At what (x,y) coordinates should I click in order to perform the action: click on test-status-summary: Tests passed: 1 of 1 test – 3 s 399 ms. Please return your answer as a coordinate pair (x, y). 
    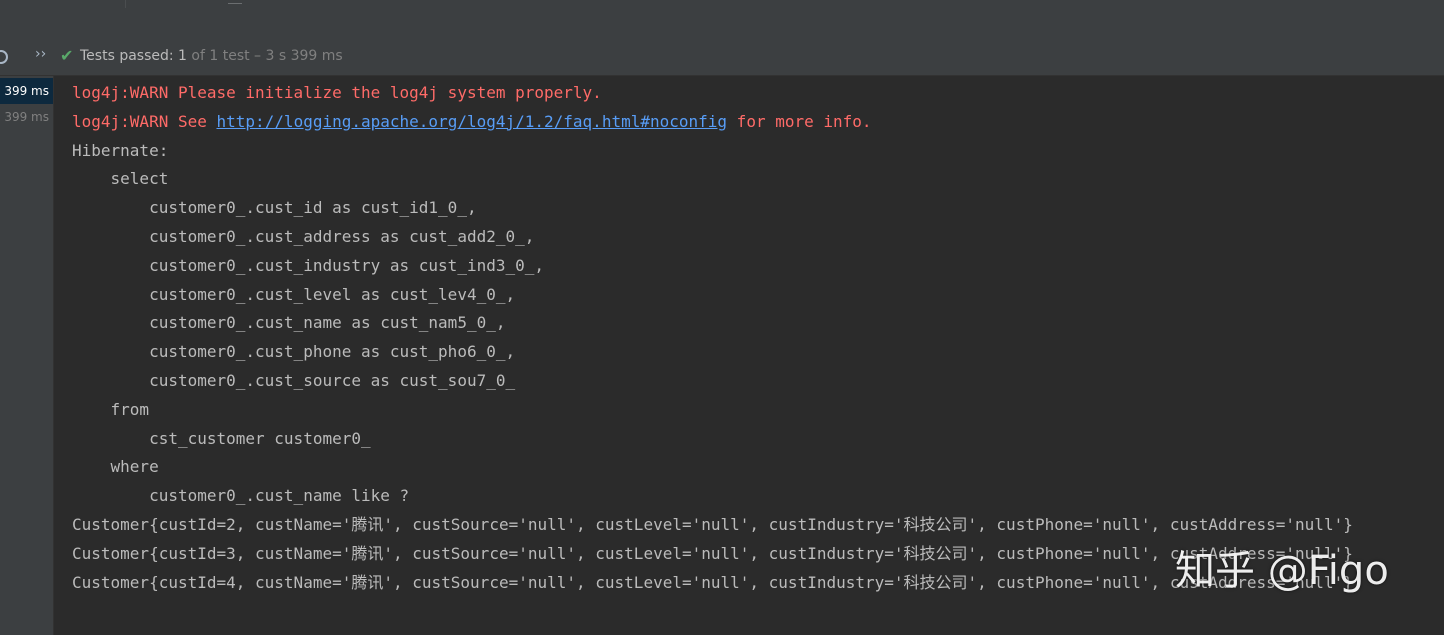
    Looking at the image, I should click on (211, 56).